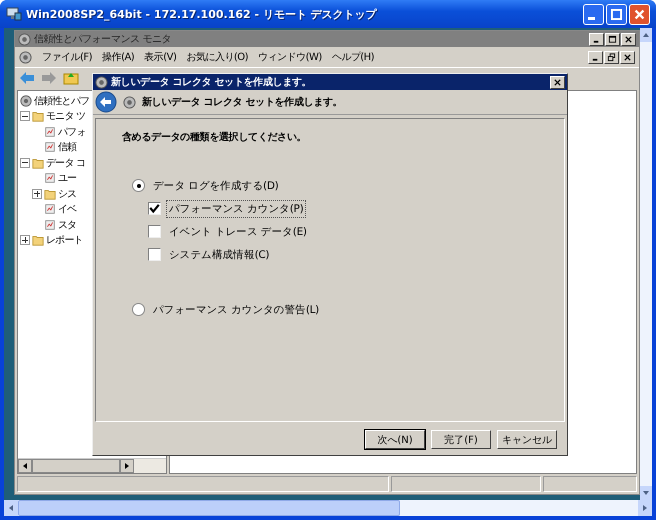 The image size is (656, 520). Describe the element at coordinates (236, 209) in the screenshot. I see `option-label: パフォーマンス カウンタ(P)` at that location.